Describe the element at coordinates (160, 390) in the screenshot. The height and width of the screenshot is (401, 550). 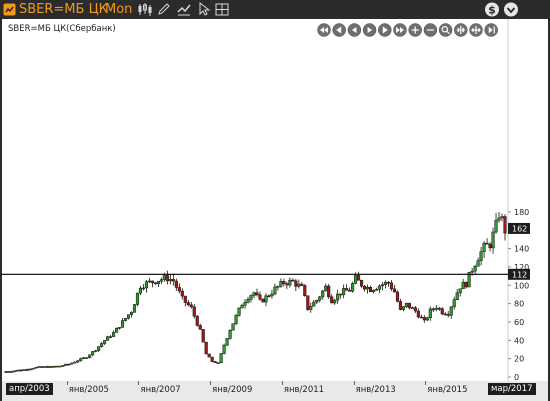
I see `x-tick-label: янв/2007` at that location.